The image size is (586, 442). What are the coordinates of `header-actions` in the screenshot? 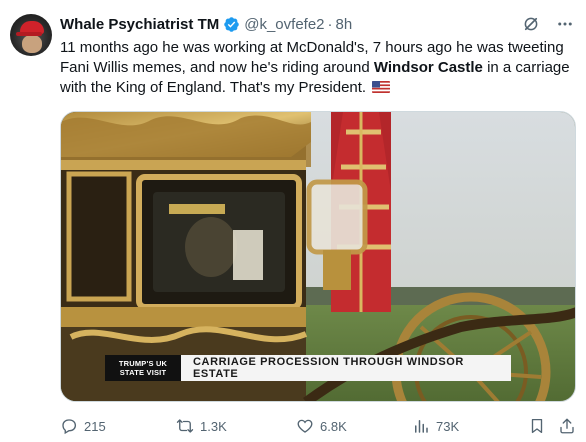 It's located at (548, 24).